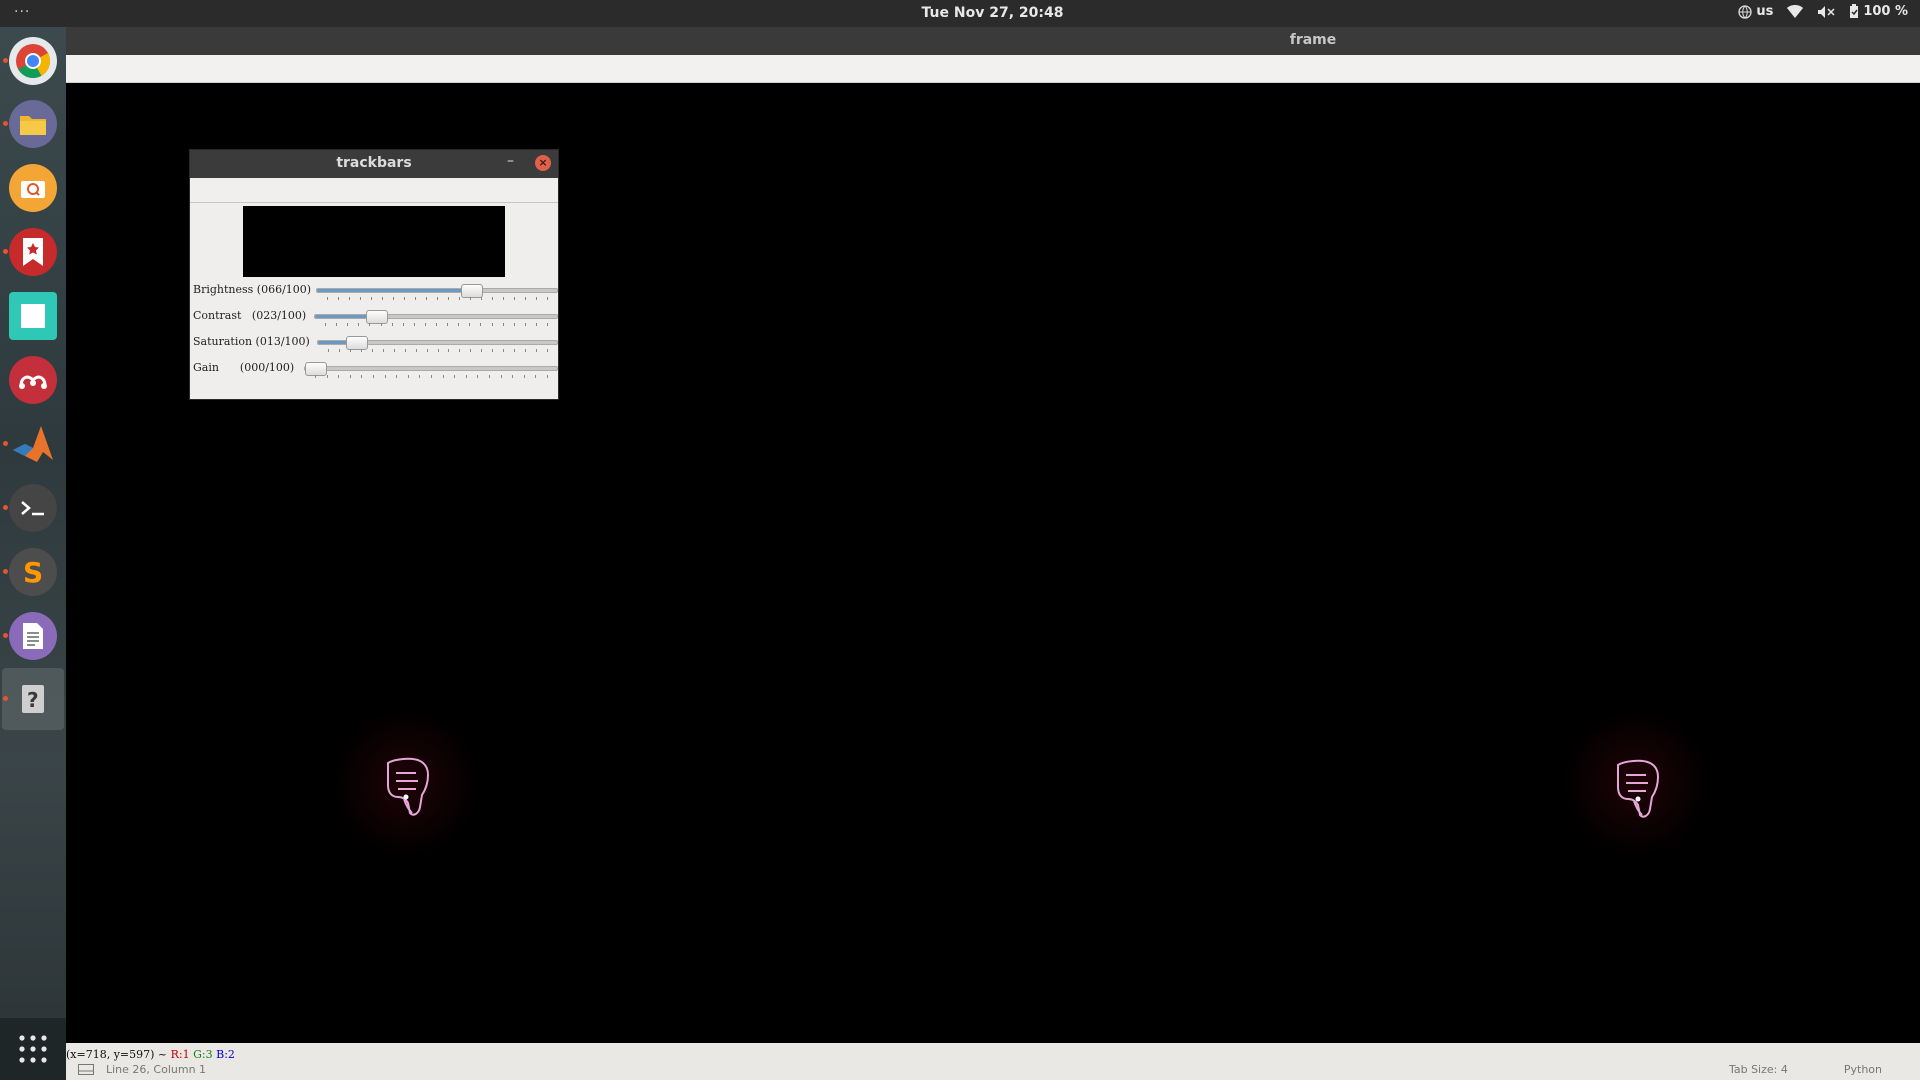  I want to click on sublime-text-launcher: S, so click(30, 572).